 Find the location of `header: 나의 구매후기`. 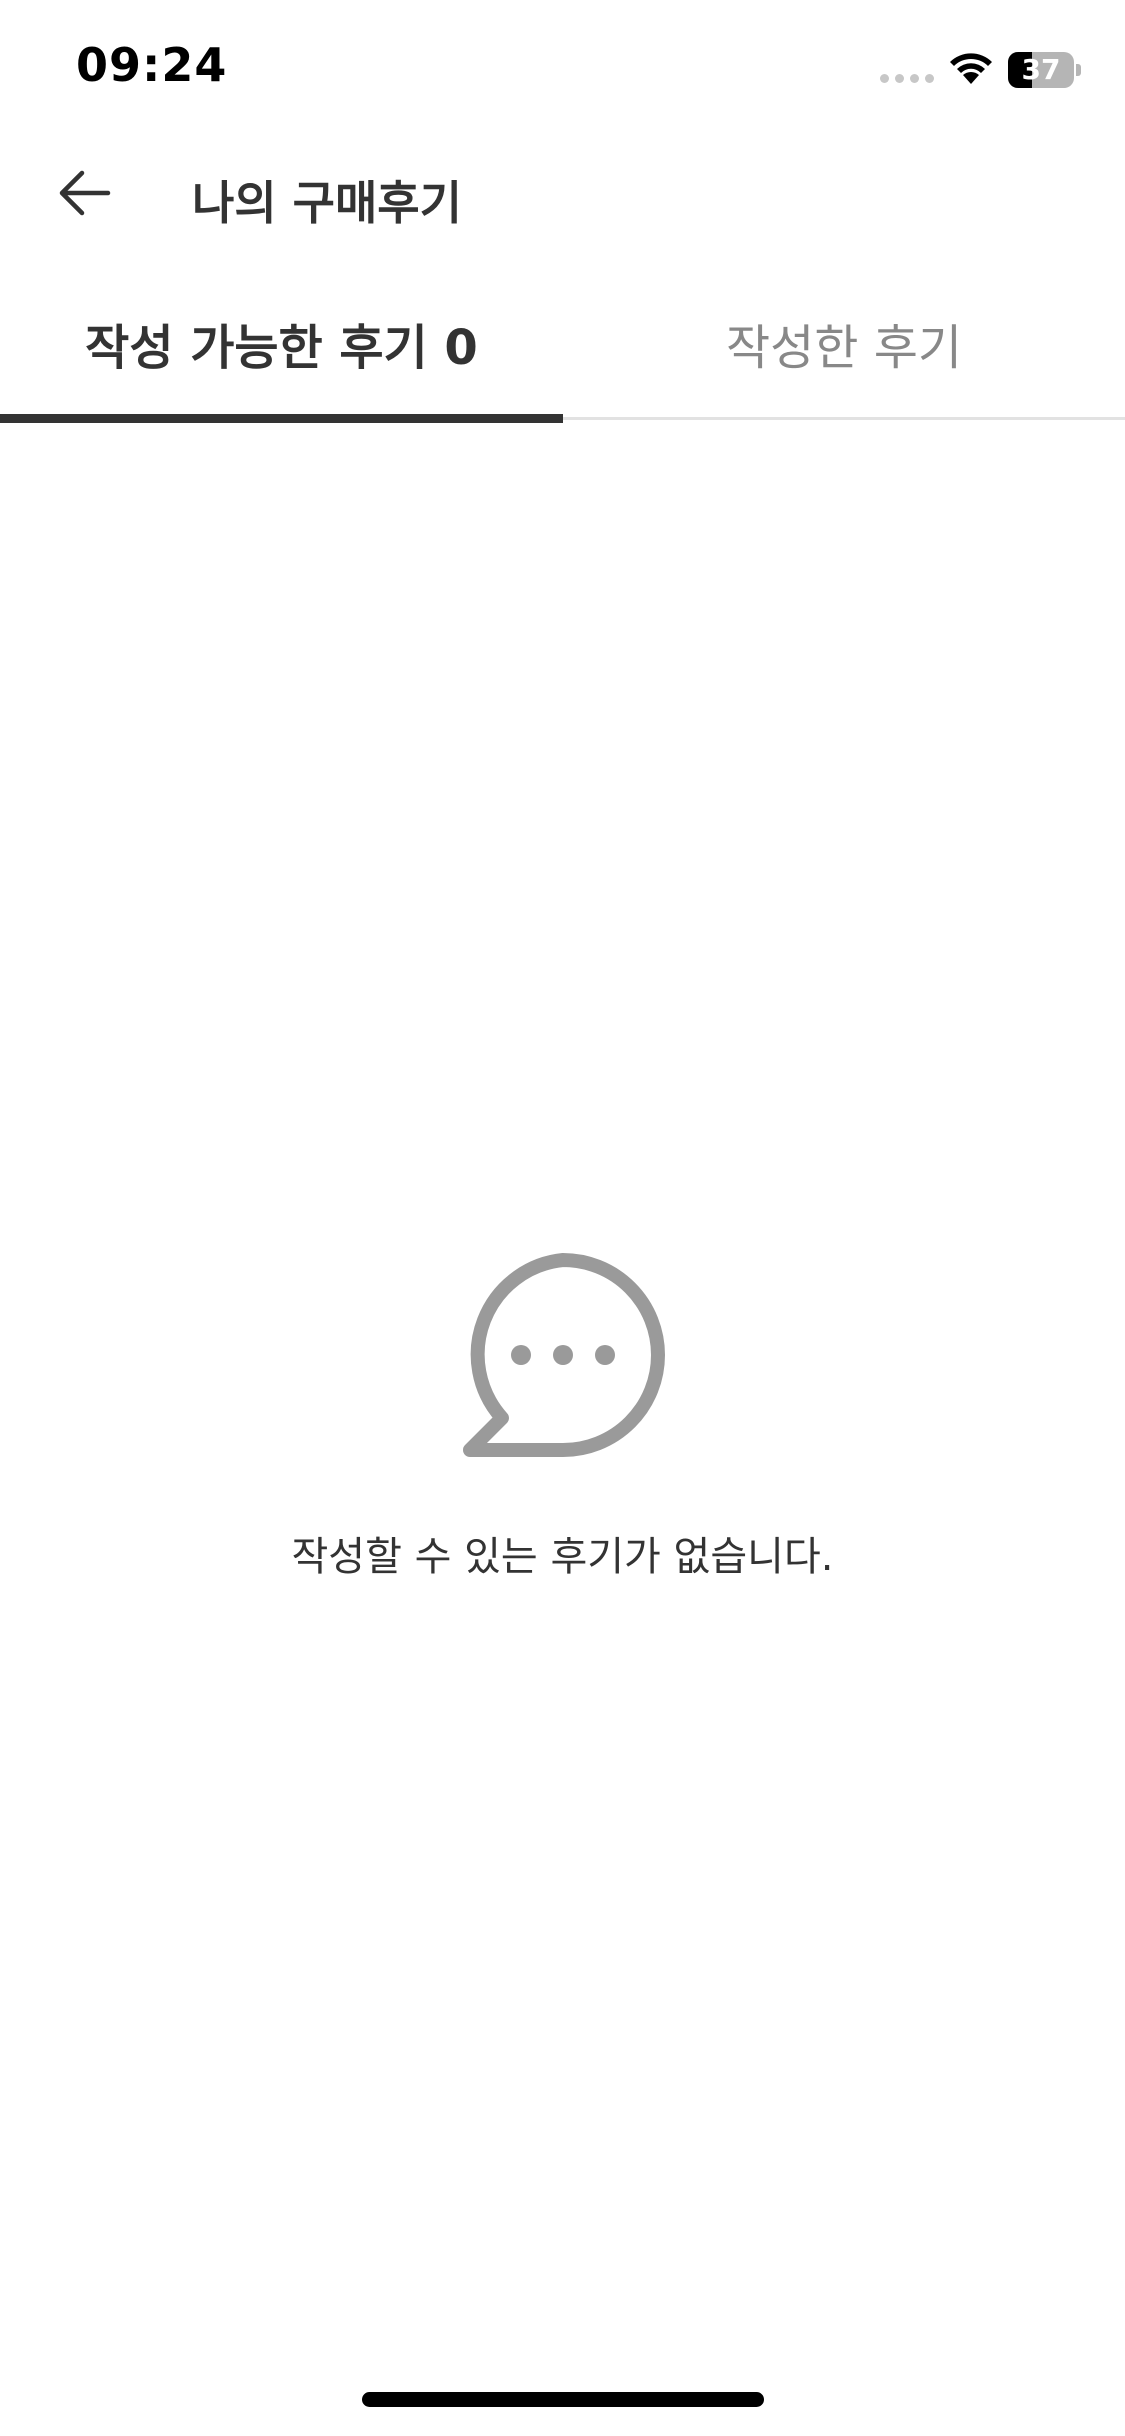

header: 나의 구매후기 is located at coordinates (562, 197).